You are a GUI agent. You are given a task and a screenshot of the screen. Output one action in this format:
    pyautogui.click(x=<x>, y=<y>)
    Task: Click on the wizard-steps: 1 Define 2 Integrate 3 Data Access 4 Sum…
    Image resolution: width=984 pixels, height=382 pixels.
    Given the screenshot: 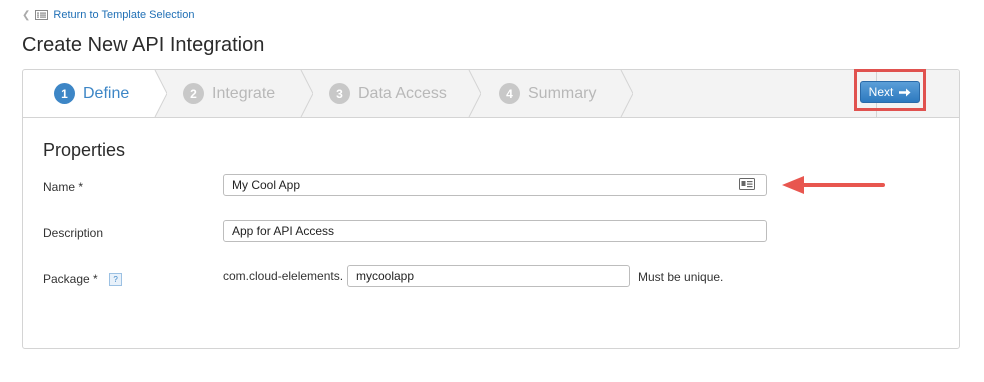 What is the action you would take?
    pyautogui.click(x=491, y=94)
    